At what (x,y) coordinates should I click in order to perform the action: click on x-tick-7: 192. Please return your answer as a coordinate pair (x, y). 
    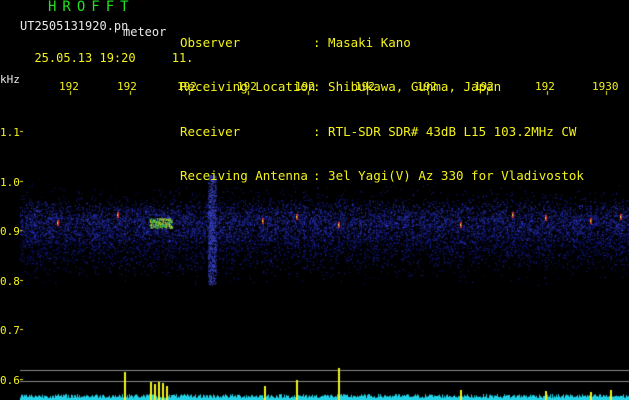
    Looking at the image, I should click on (427, 86).